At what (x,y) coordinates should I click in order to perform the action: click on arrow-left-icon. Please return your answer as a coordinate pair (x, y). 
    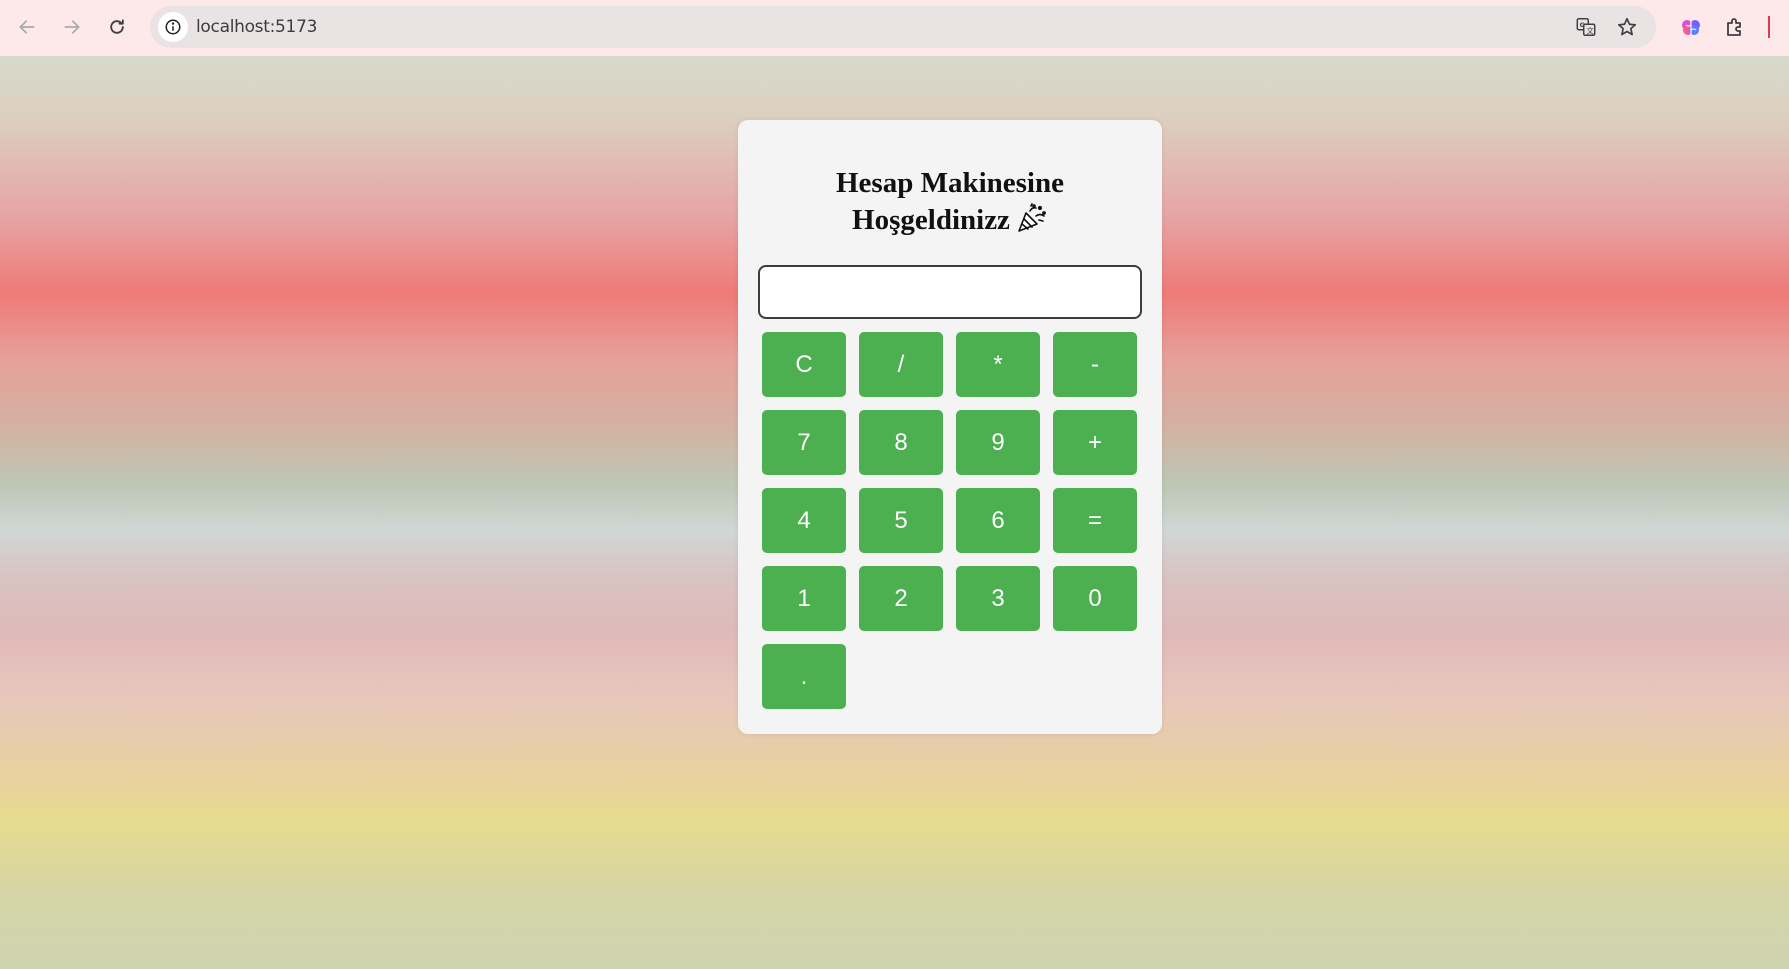
    Looking at the image, I should click on (27, 27).